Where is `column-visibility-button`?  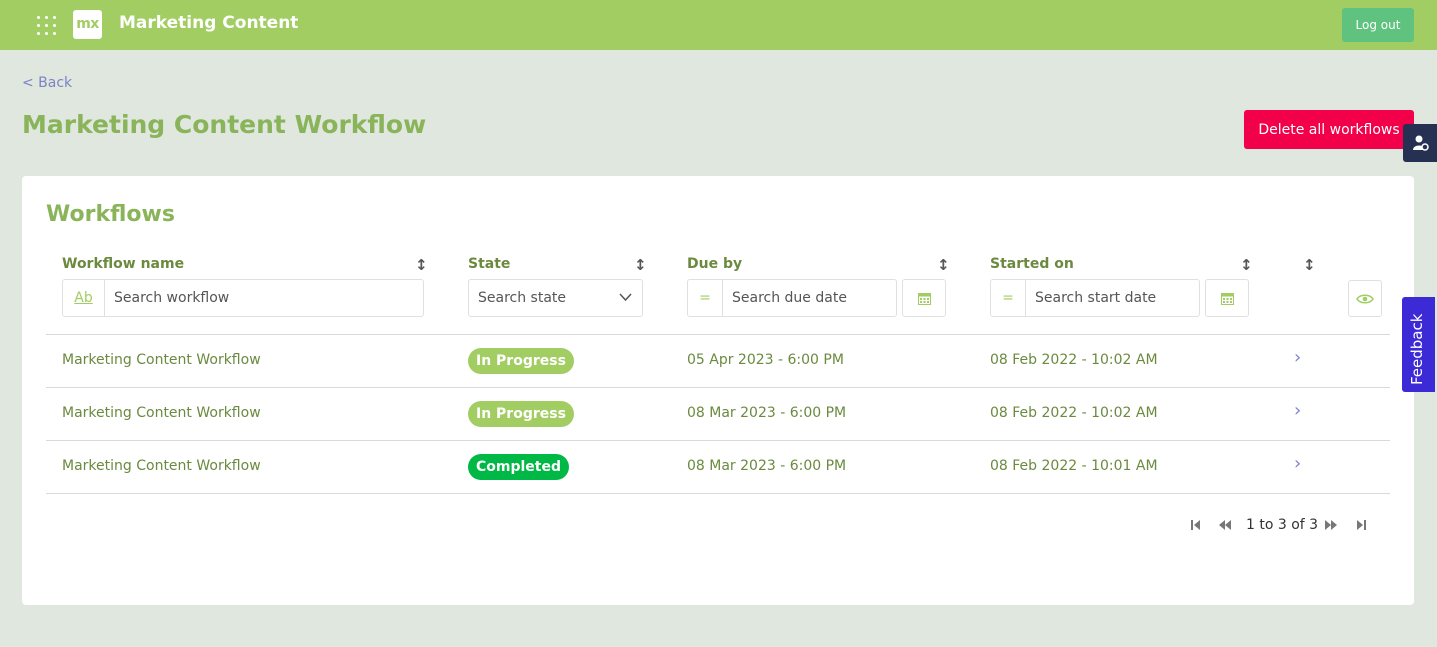 column-visibility-button is located at coordinates (1365, 298).